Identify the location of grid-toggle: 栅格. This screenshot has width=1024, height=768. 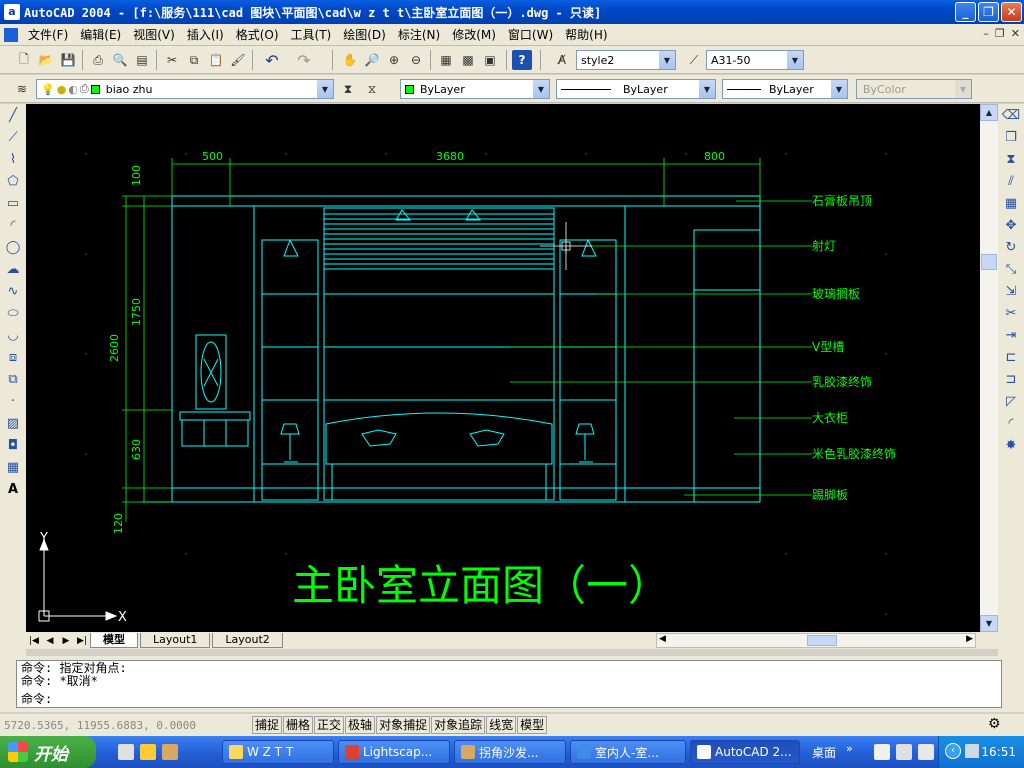
(298, 725).